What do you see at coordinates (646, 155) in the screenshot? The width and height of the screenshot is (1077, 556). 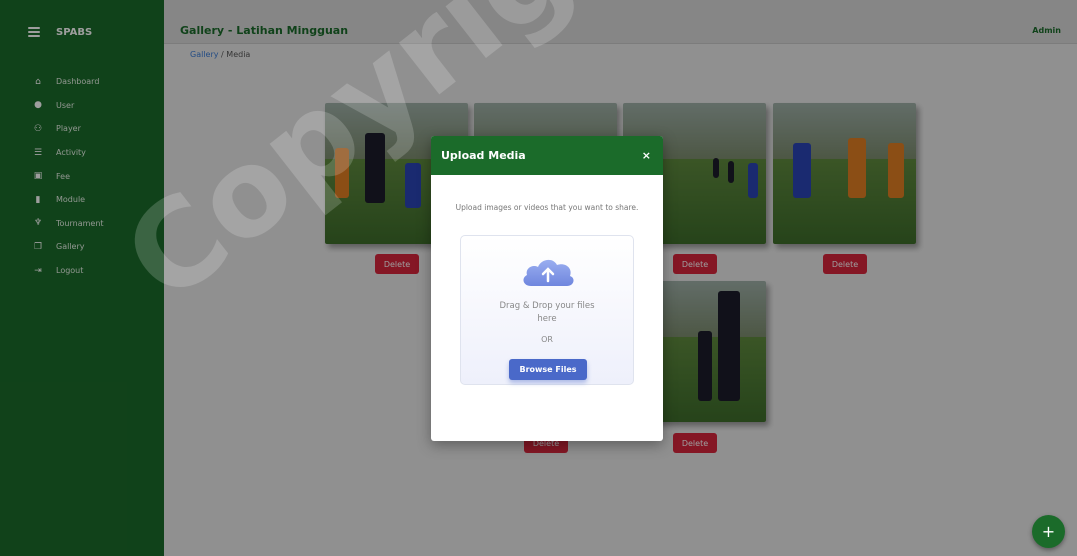 I see `close-icon: ×` at bounding box center [646, 155].